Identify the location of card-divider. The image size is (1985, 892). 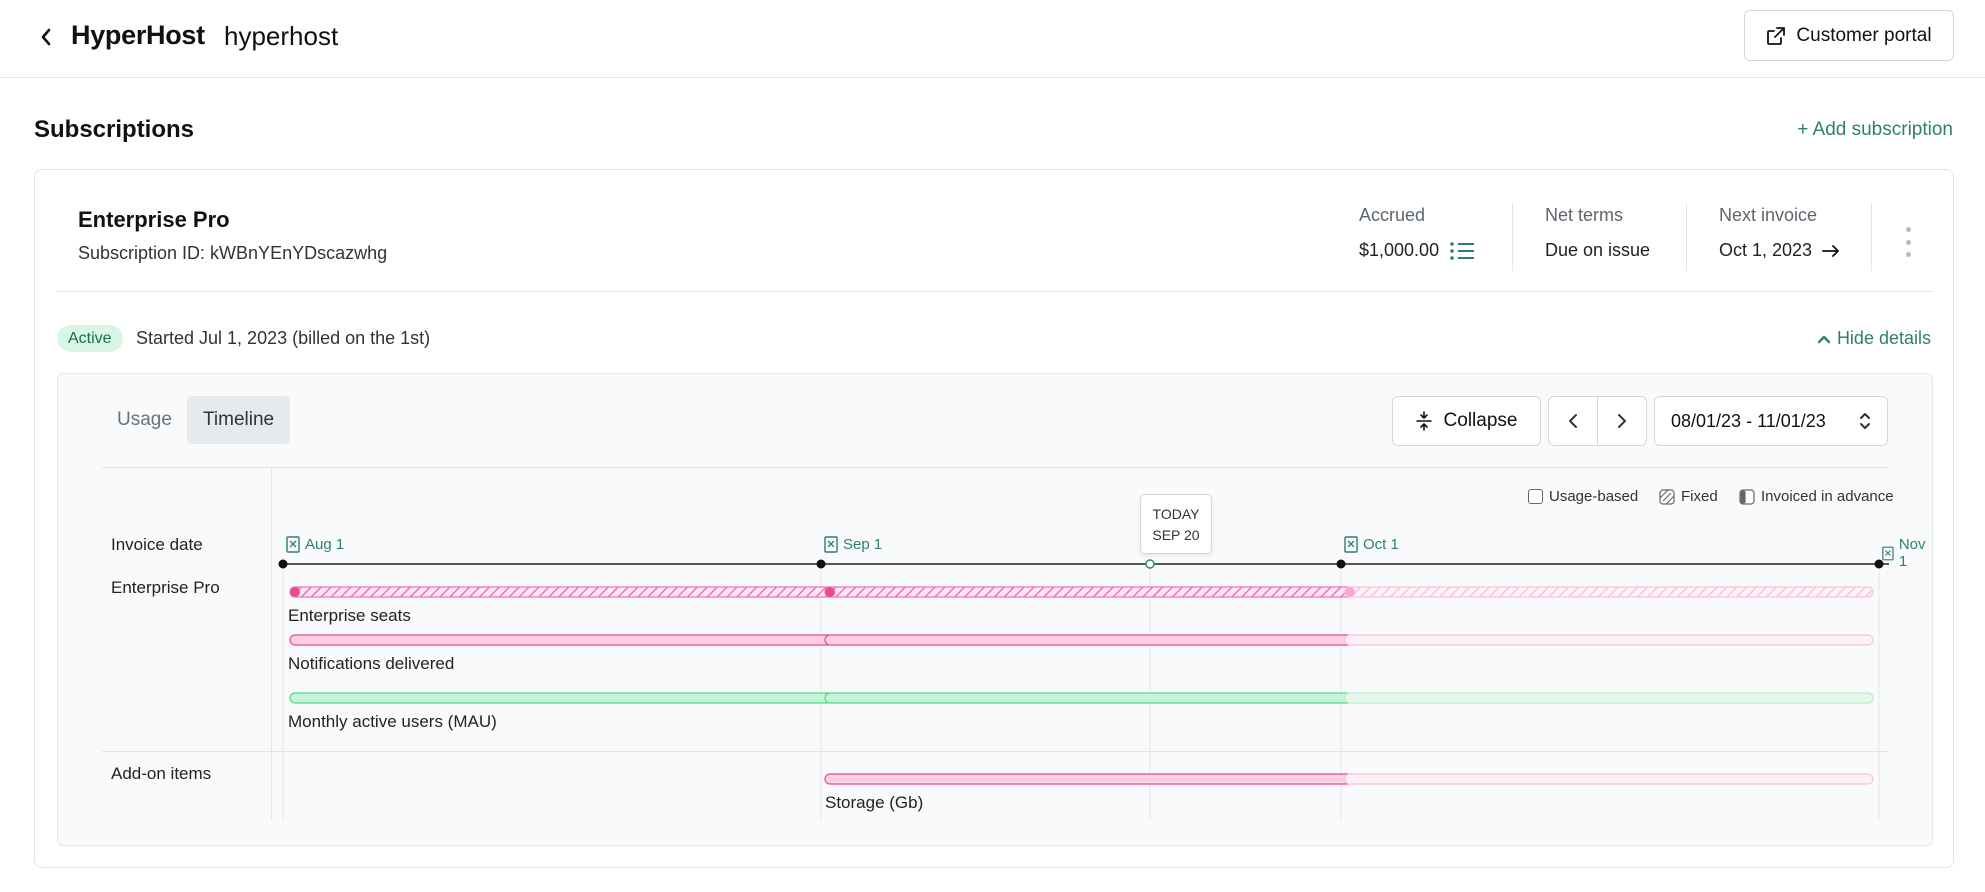
(995, 291).